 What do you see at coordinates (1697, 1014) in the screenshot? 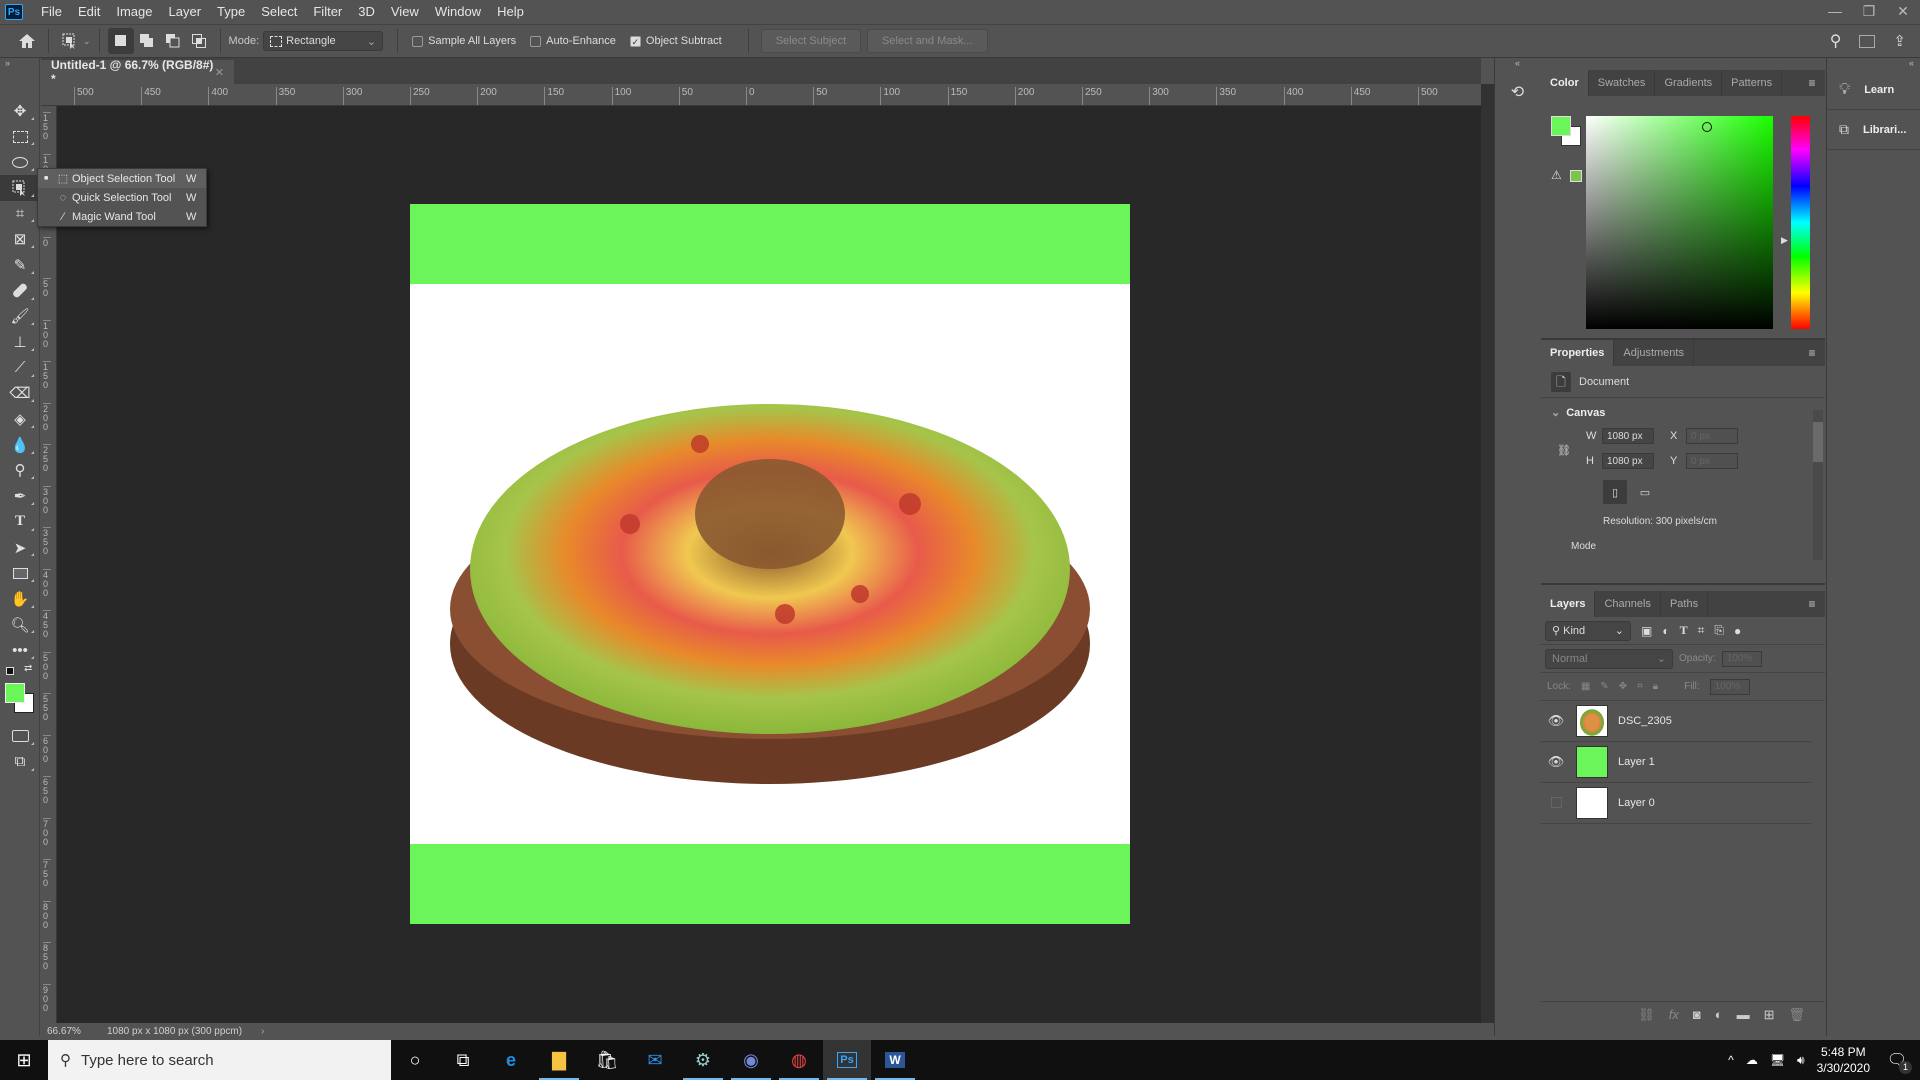
I see `add-mask-icon: ◙` at bounding box center [1697, 1014].